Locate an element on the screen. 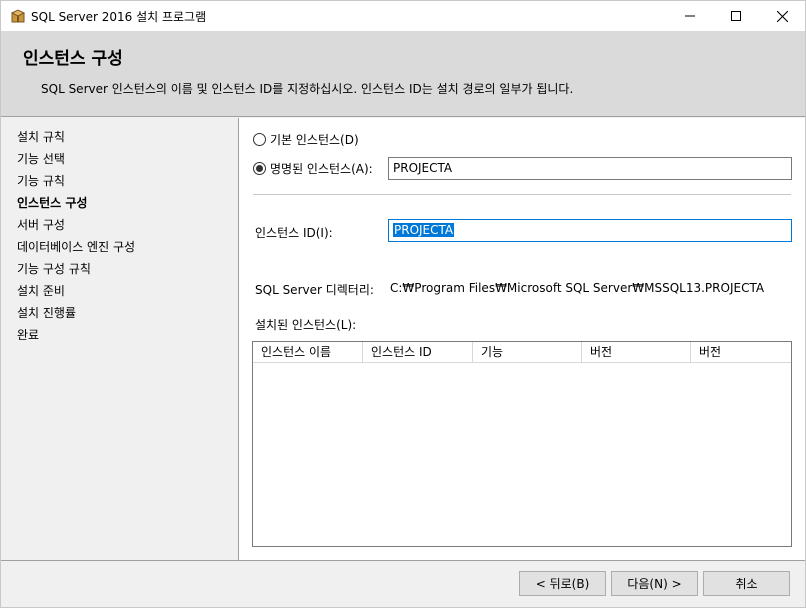  named-instance-label: 명명된 인스턴스(A): is located at coordinates (321, 169).